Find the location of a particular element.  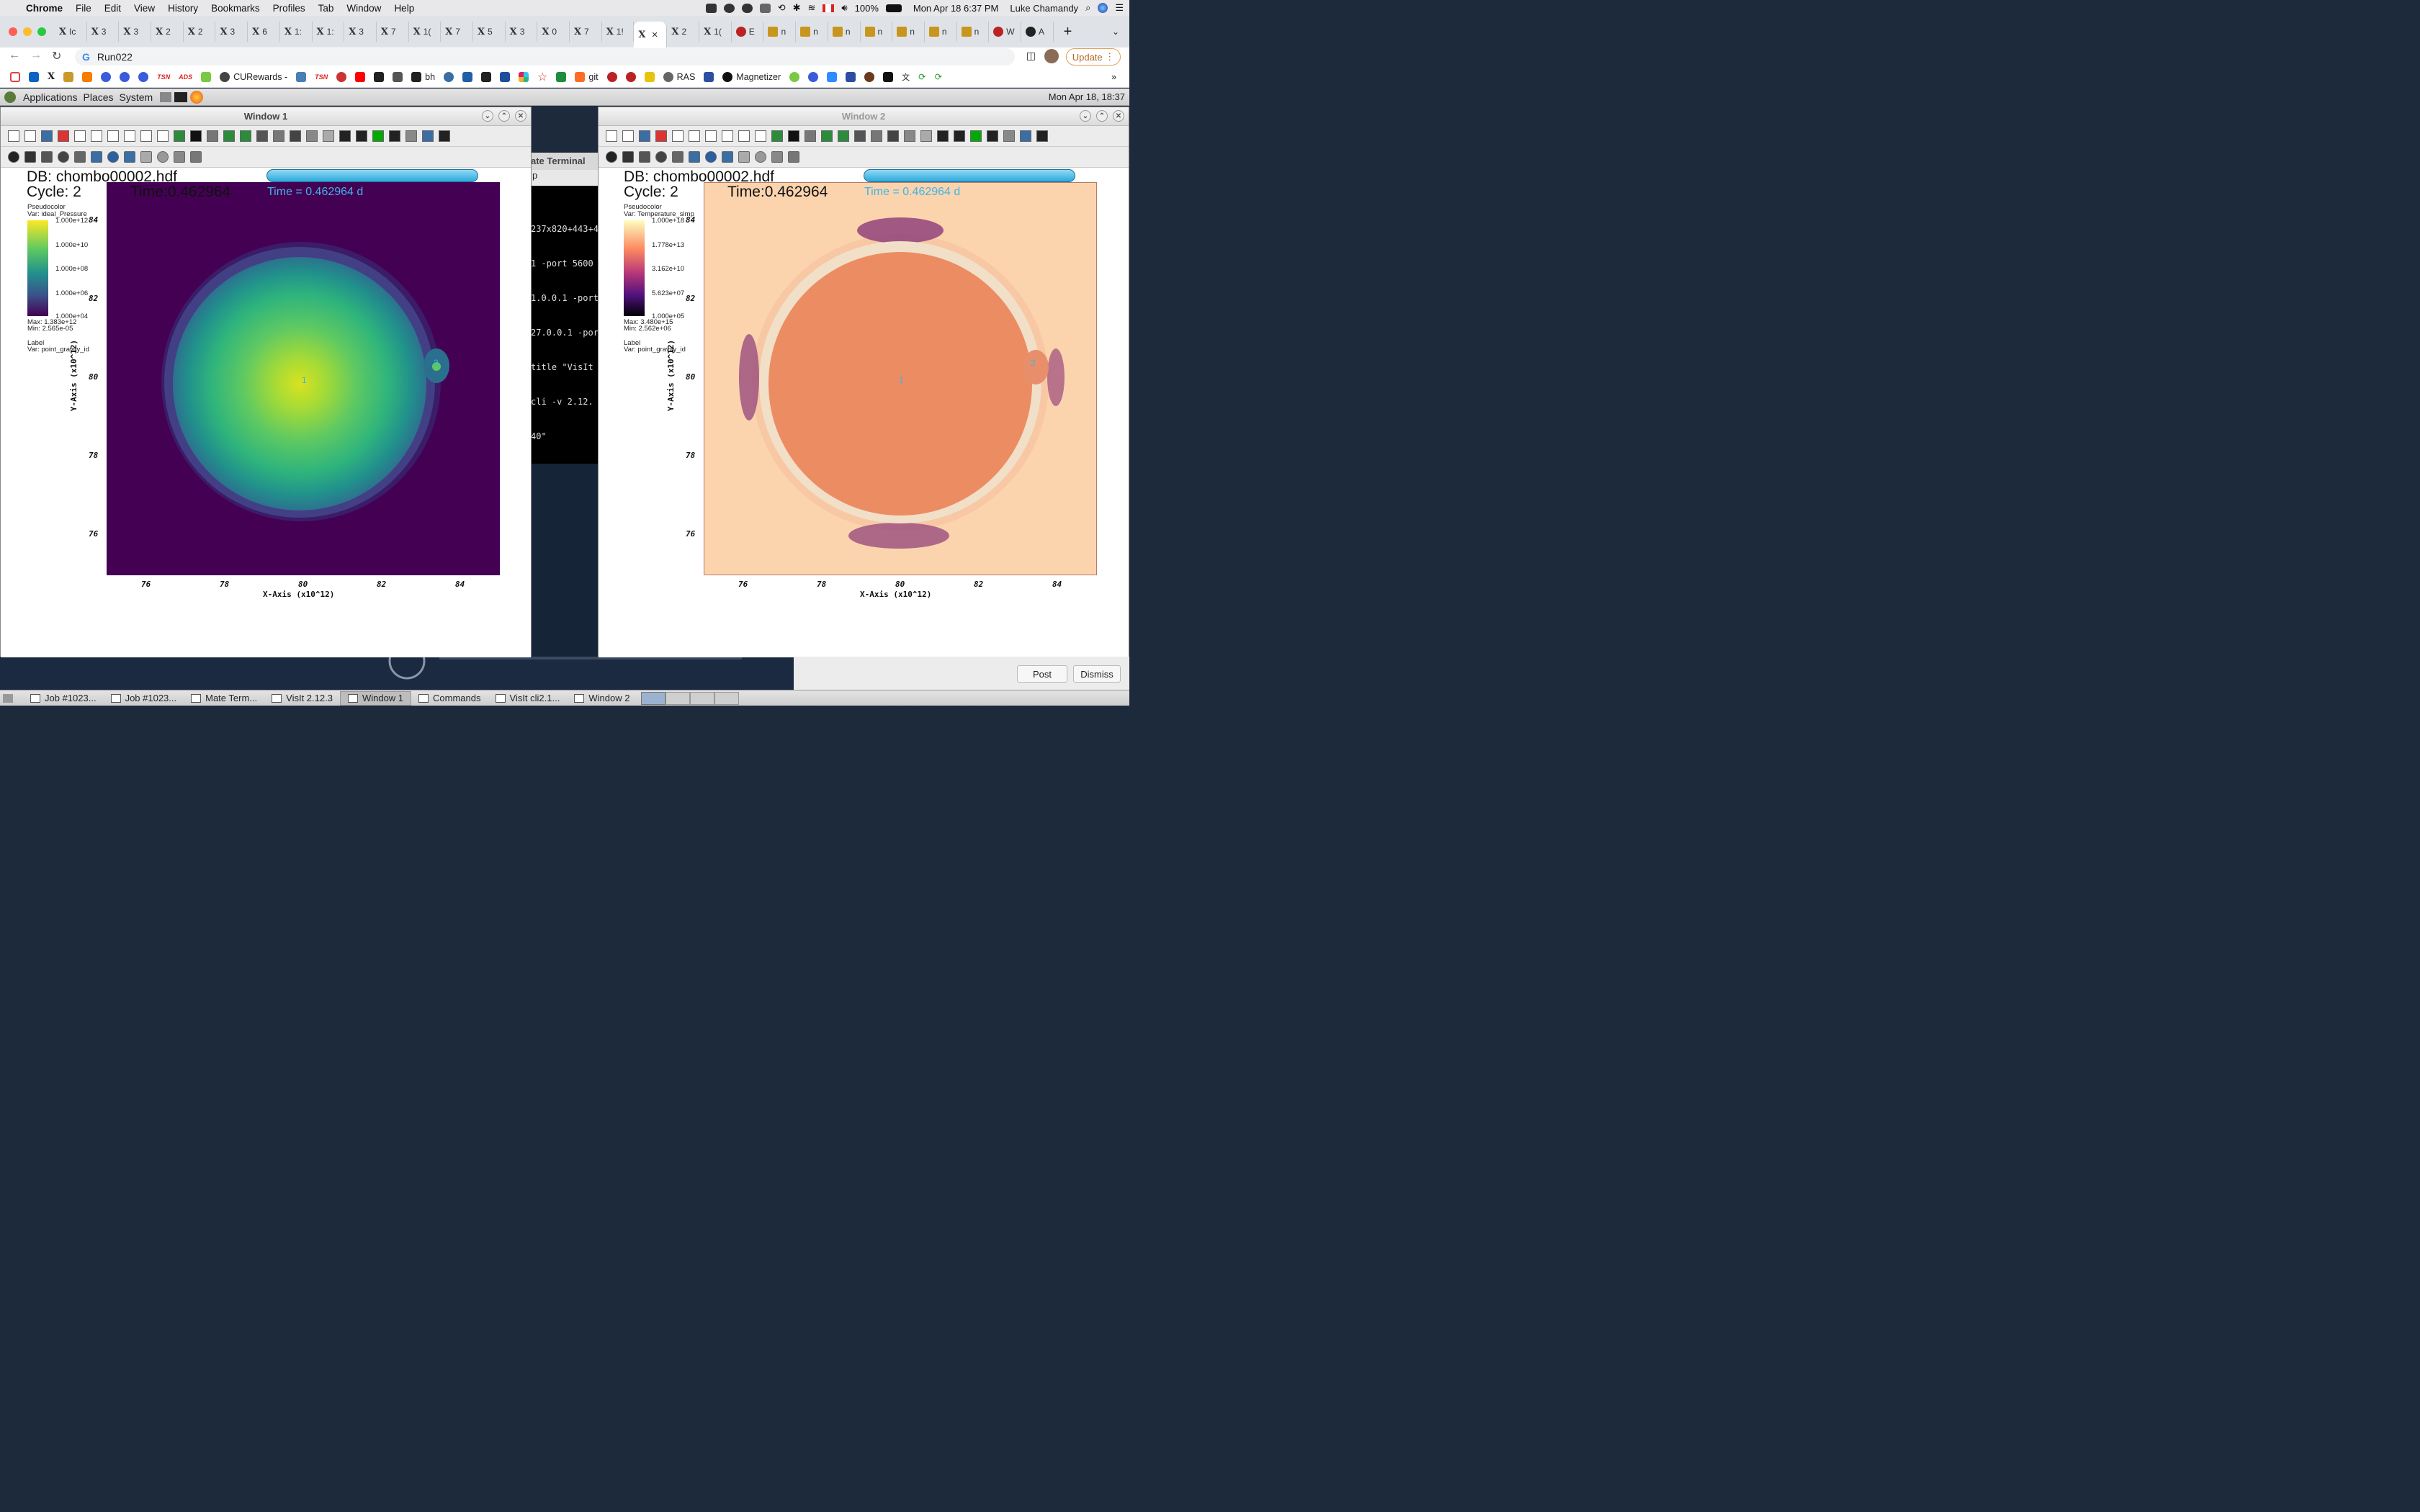

tab-21: E is located at coordinates (748, 32).